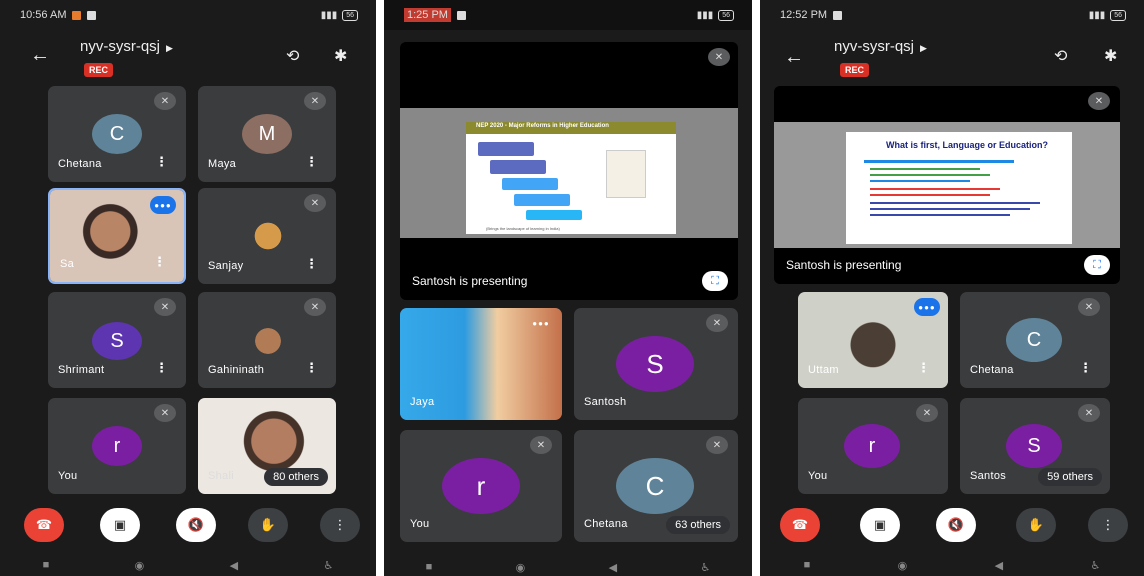 Image resolution: width=1144 pixels, height=576 pixels. Describe the element at coordinates (1097, 15) in the screenshot. I see `signal-icon: ▮▮▮` at that location.